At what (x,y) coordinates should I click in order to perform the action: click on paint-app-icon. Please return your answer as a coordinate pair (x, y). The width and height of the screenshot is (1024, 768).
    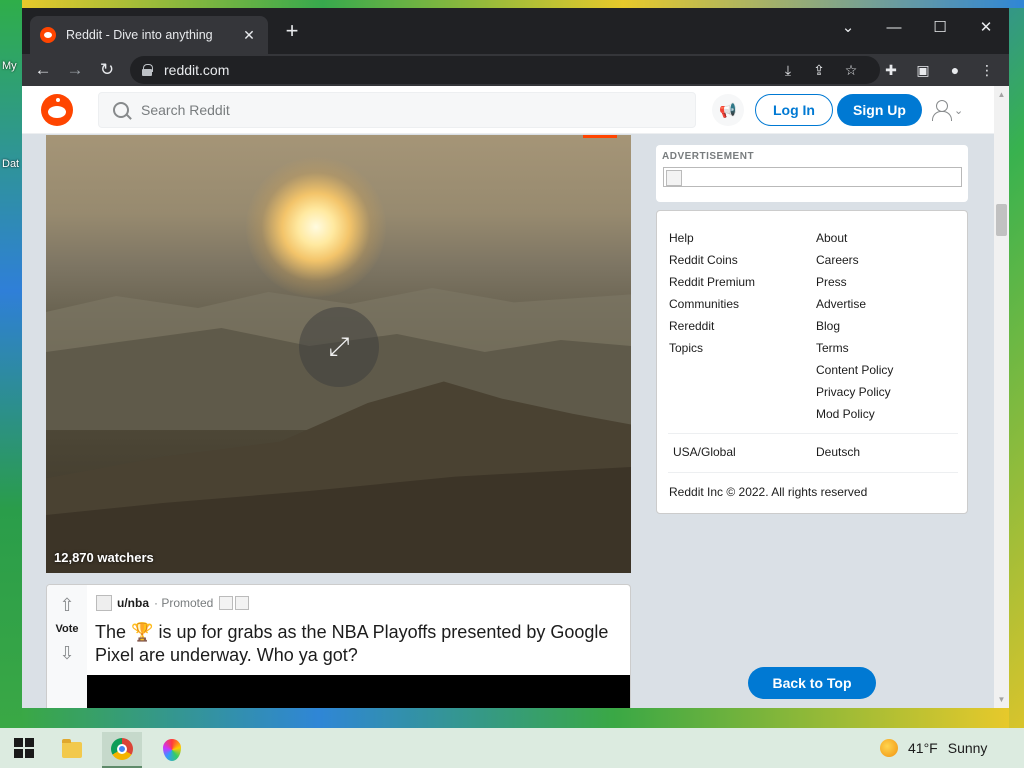
    Looking at the image, I should click on (172, 750).